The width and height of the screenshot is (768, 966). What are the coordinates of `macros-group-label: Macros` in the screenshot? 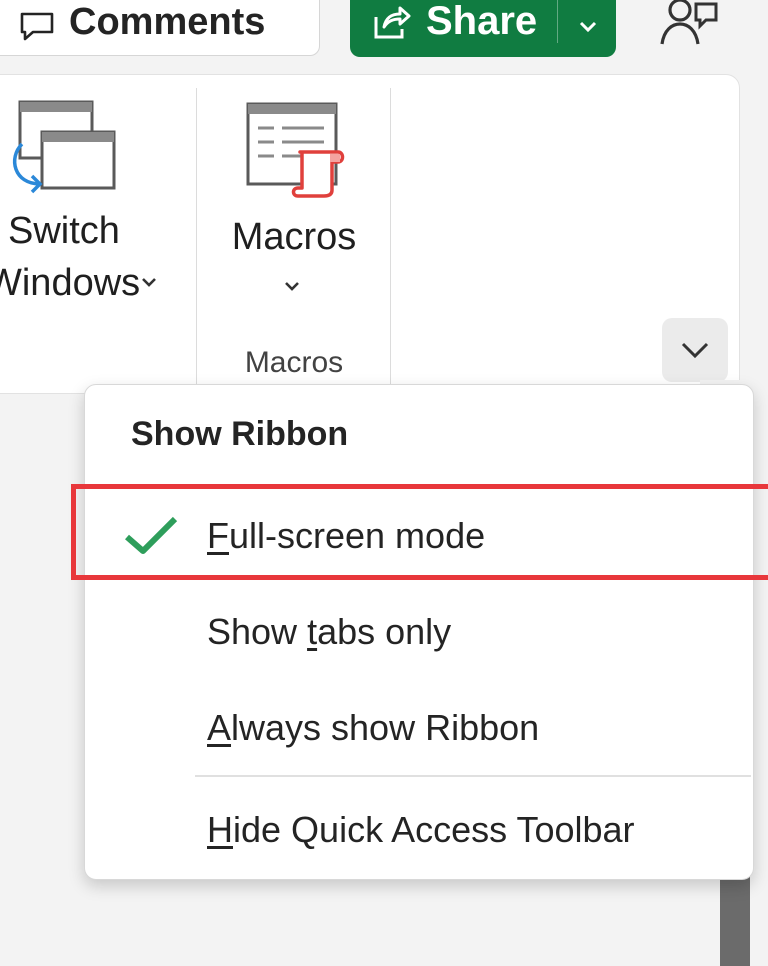 It's located at (294, 362).